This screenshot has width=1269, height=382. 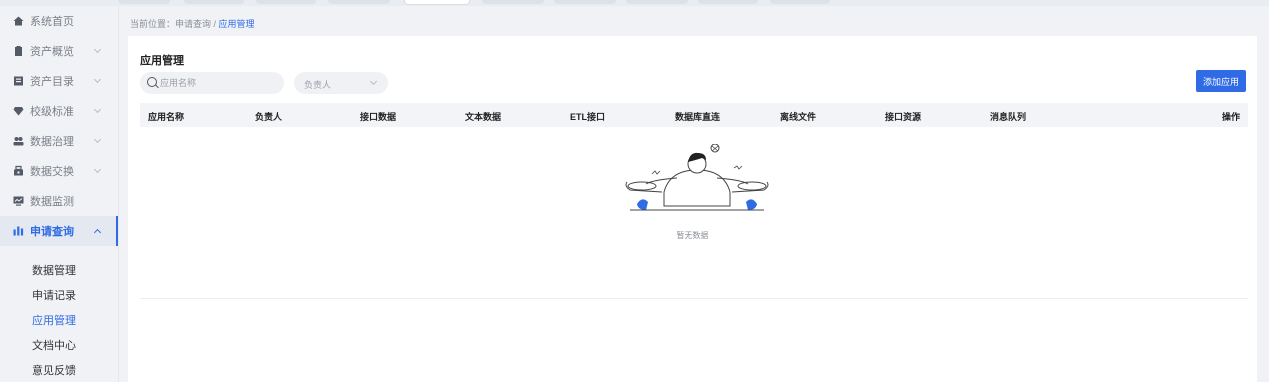 I want to click on monitor-icon, so click(x=18, y=201).